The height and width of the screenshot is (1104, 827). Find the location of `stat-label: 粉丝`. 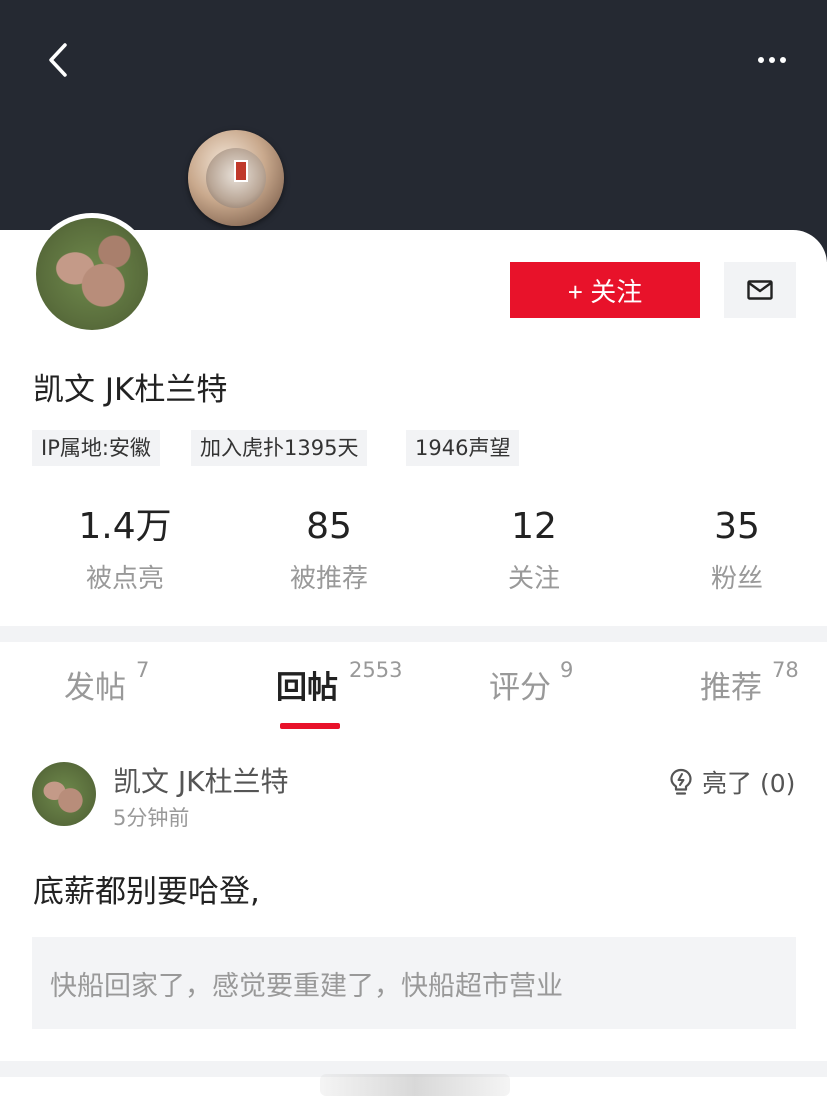

stat-label: 粉丝 is located at coordinates (736, 579).